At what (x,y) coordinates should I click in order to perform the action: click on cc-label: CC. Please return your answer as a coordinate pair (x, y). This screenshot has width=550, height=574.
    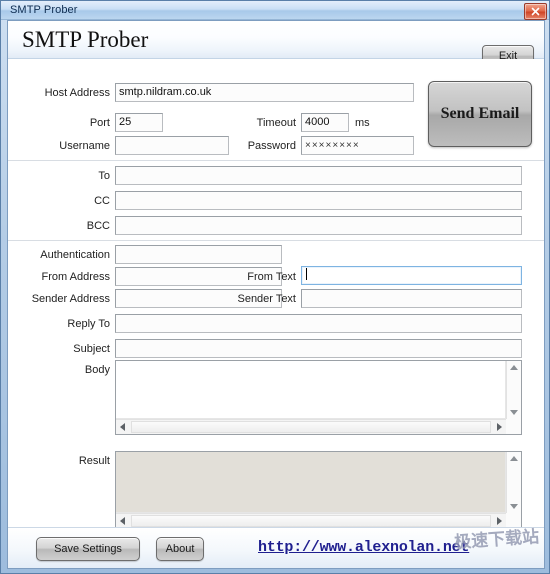
    Looking at the image, I should click on (102, 201).